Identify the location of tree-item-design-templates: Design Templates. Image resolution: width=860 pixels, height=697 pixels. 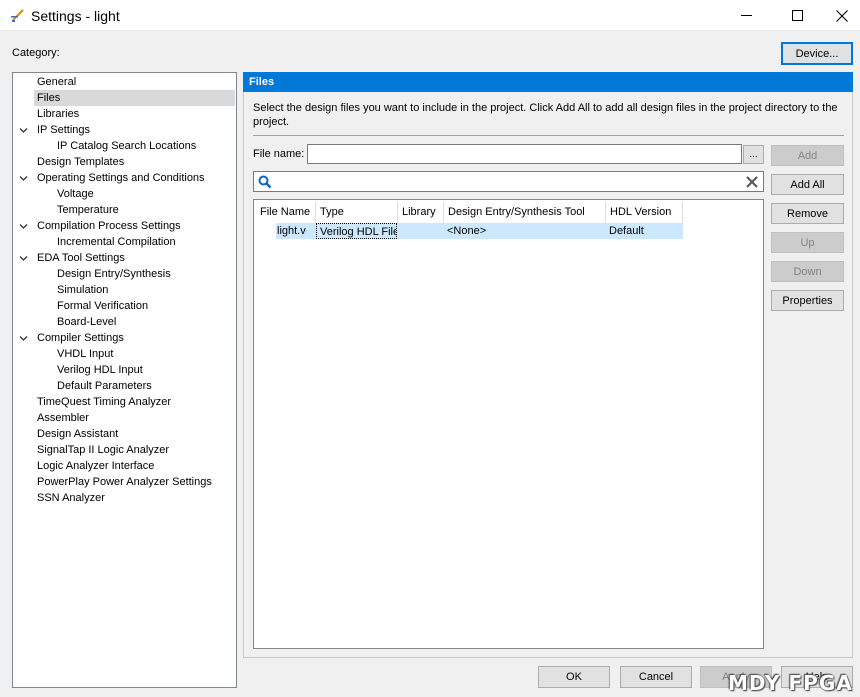
(80, 162).